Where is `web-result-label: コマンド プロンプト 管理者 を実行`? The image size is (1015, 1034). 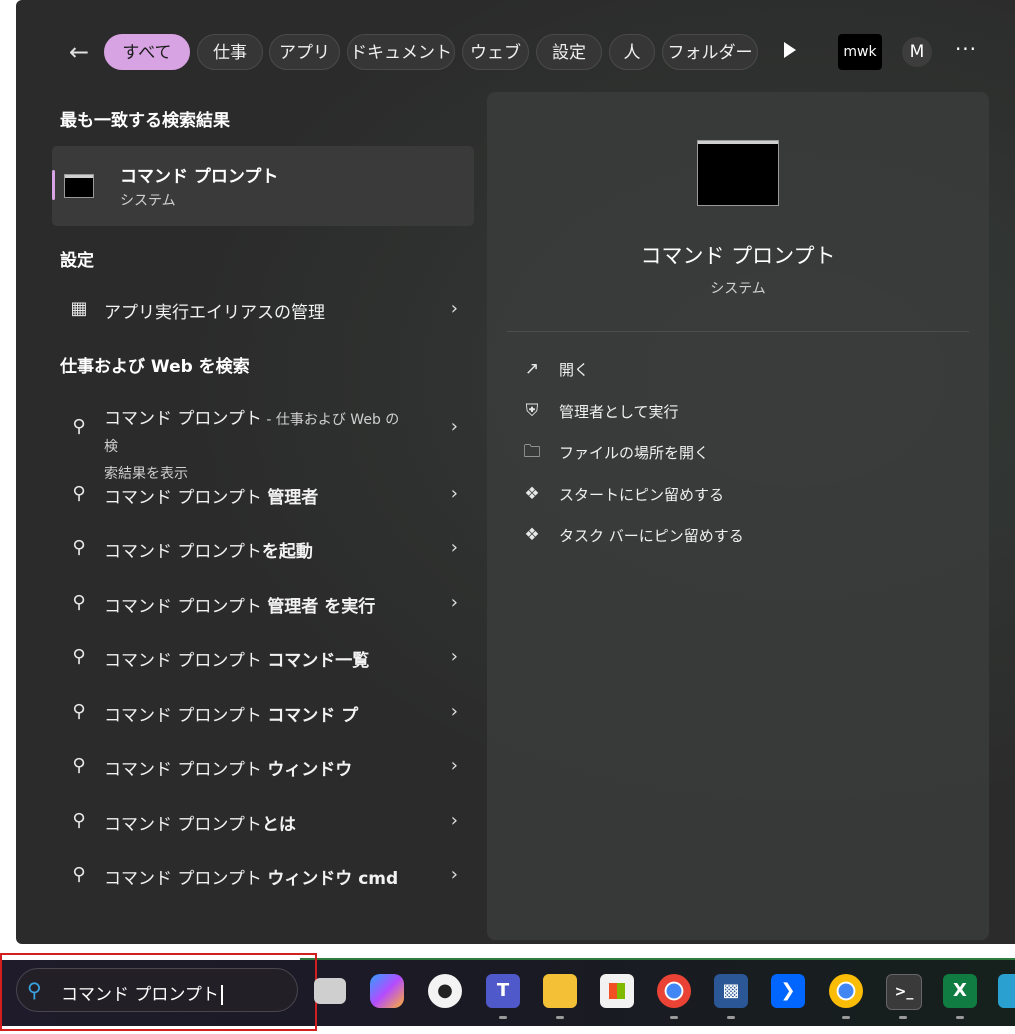 web-result-label: コマンド プロンプト 管理者 を実行 is located at coordinates (240, 607).